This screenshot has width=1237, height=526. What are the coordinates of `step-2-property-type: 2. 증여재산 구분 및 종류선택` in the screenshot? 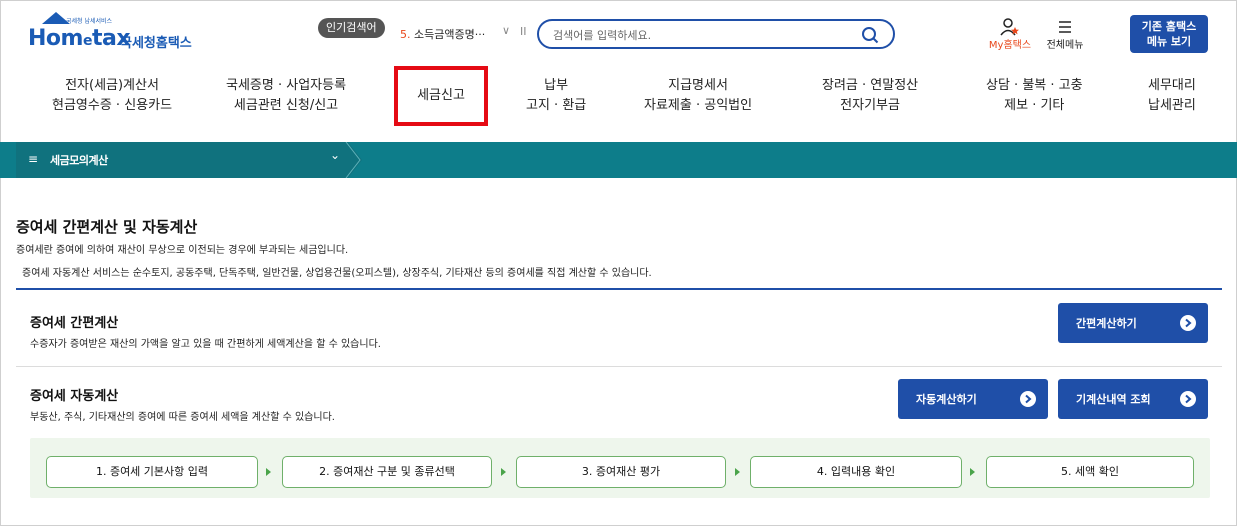 It's located at (387, 472).